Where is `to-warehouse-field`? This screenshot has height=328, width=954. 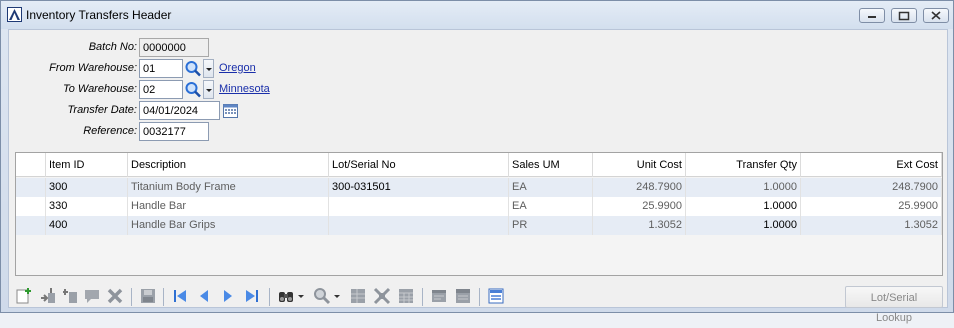
to-warehouse-field is located at coordinates (161, 89).